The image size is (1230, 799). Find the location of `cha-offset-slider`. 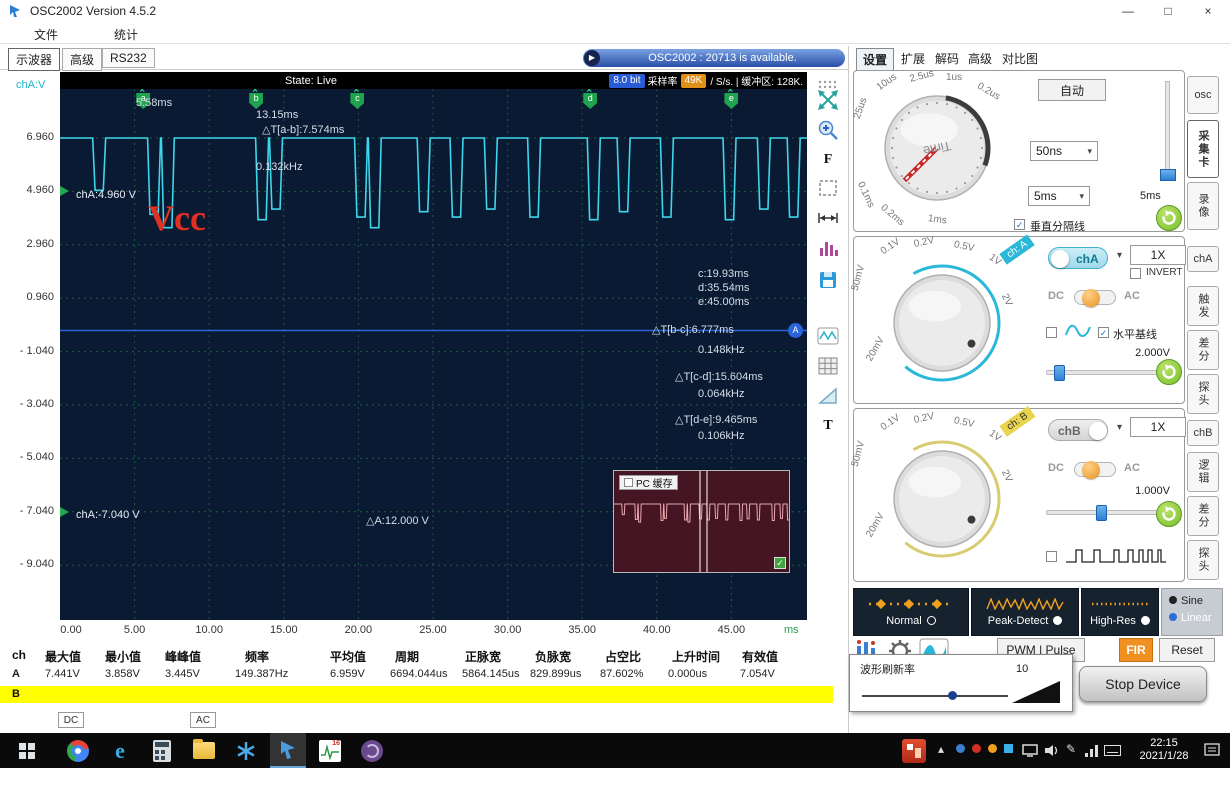

cha-offset-slider is located at coordinates (1104, 373).